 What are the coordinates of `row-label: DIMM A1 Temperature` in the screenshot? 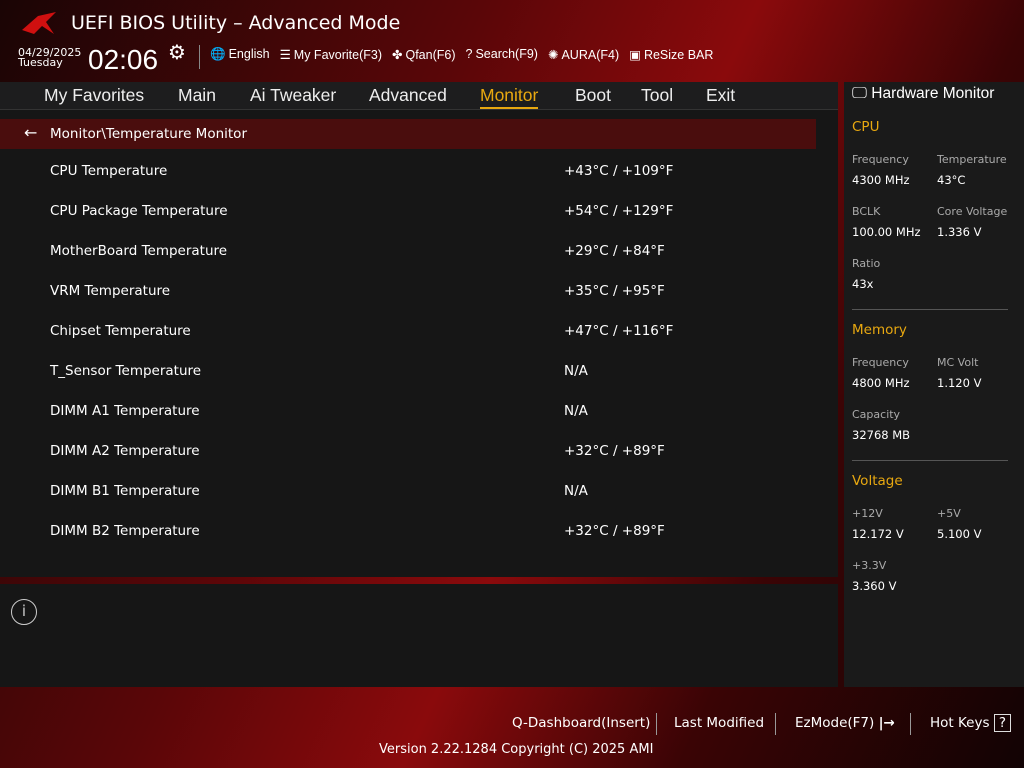 It's located at (125, 411).